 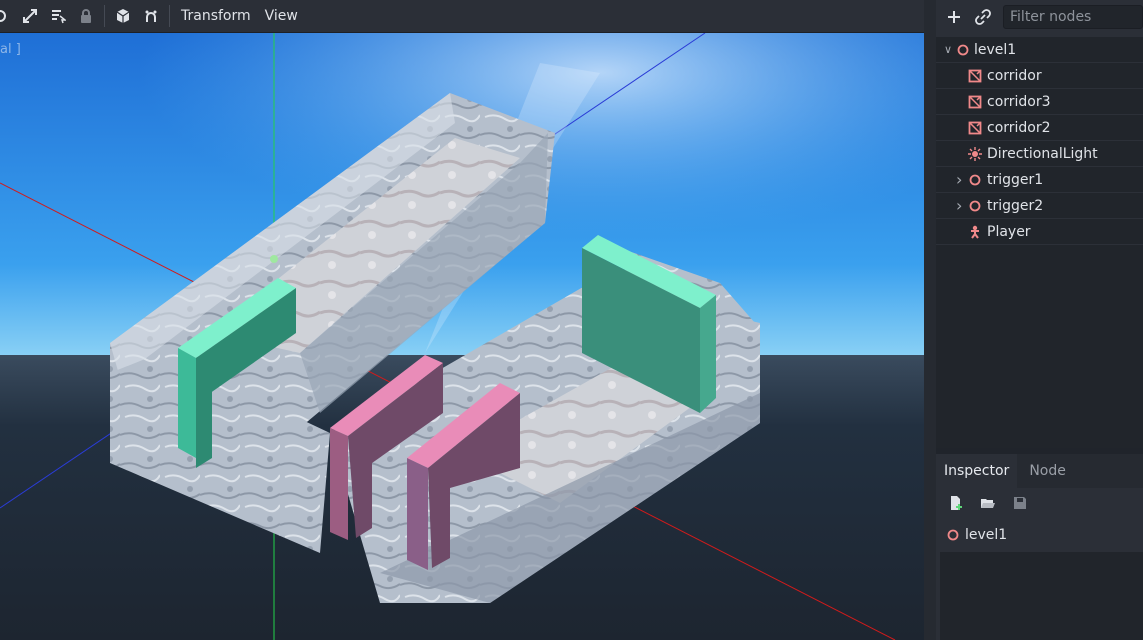 I want to click on link-icon, so click(x=982, y=16).